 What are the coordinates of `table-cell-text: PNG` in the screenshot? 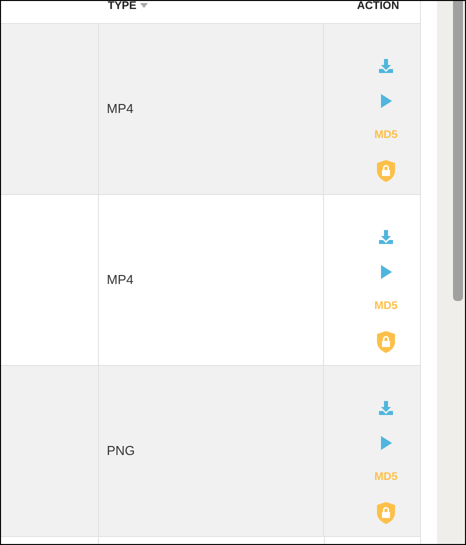 It's located at (120, 451).